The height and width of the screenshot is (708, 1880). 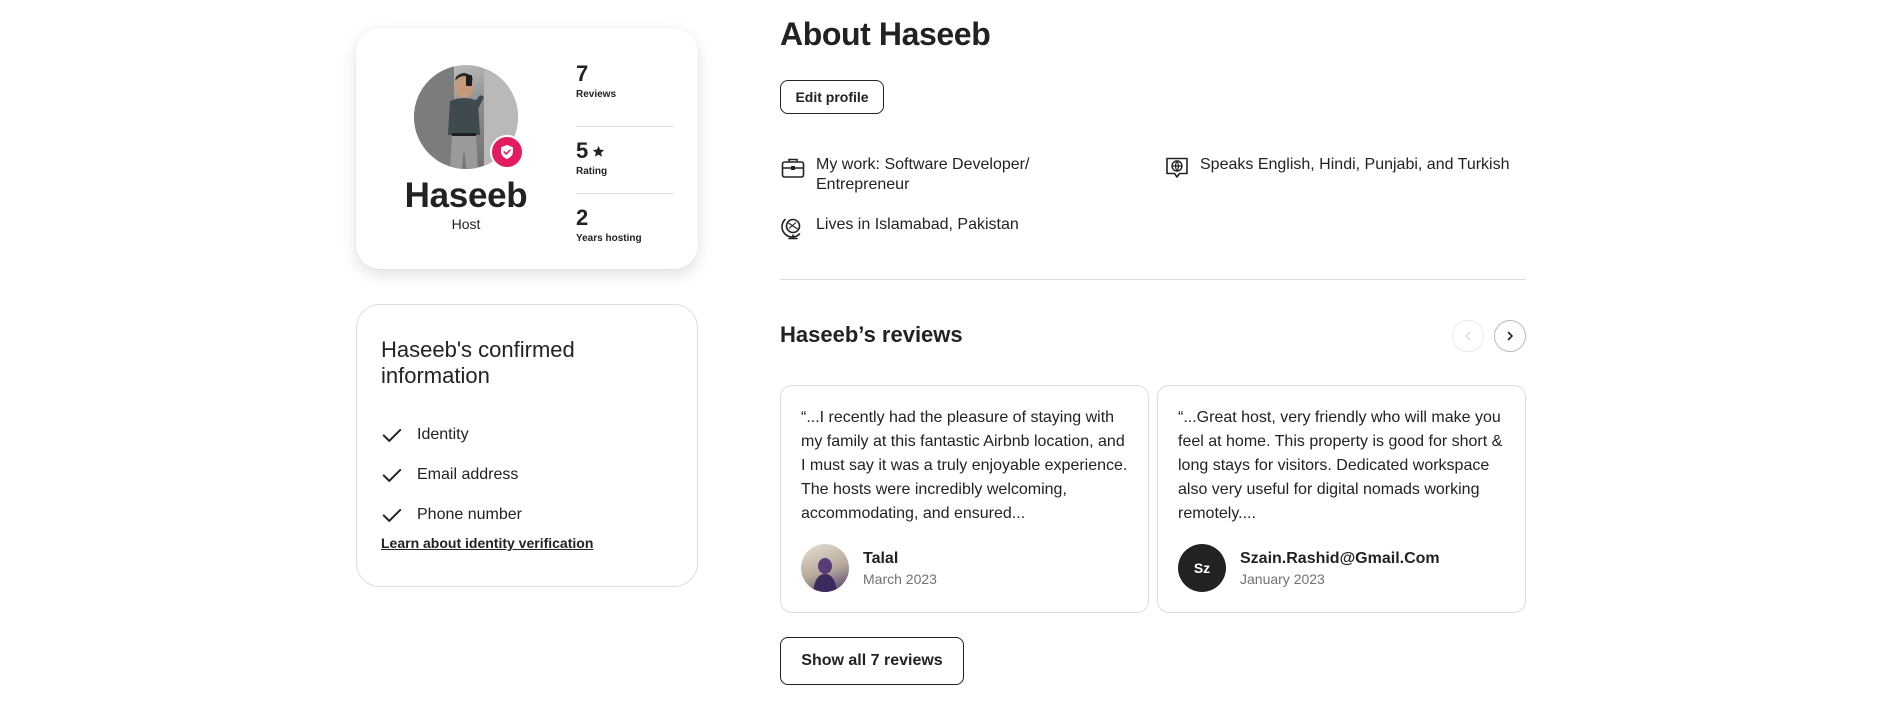 I want to click on host-avatar-wrap, so click(x=469, y=117).